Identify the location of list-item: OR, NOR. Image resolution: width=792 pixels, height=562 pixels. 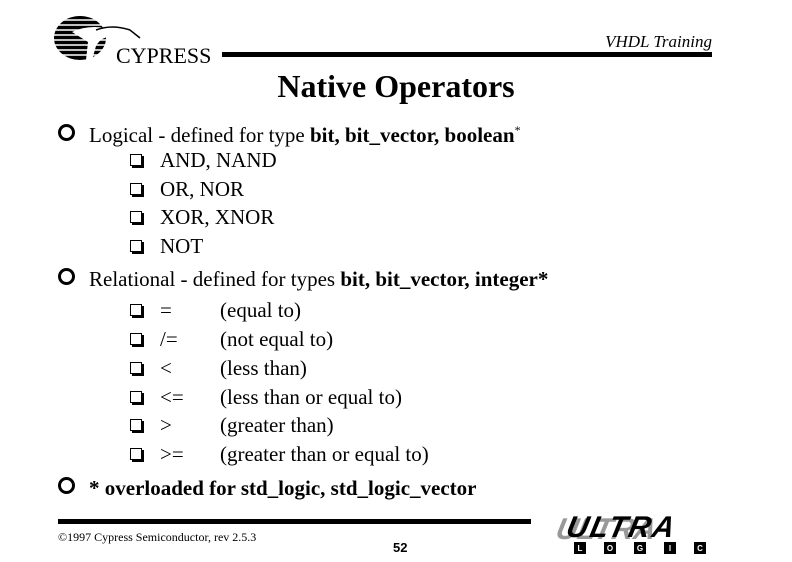
(187, 189).